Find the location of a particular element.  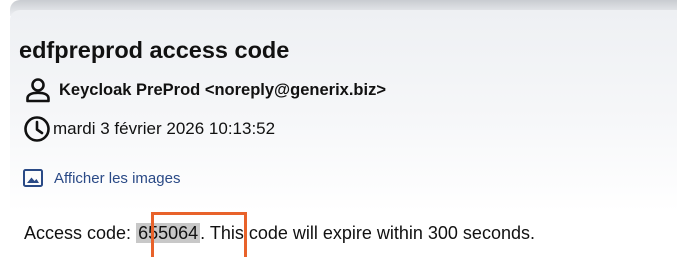

email-sender-row: Keycloak PreProd <noreply@generix.biz> is located at coordinates (202, 90).